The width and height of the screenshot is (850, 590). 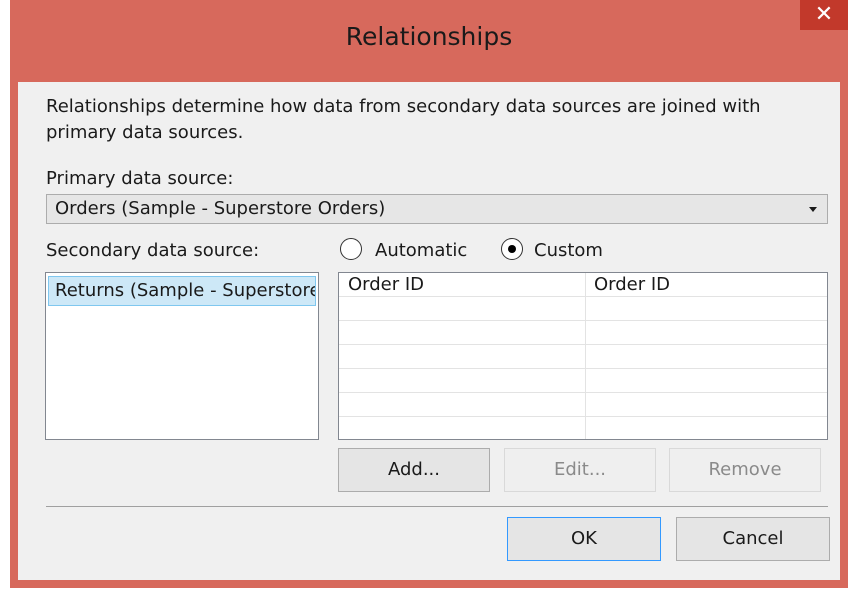 I want to click on dropdown-arrow-icon, so click(x=813, y=209).